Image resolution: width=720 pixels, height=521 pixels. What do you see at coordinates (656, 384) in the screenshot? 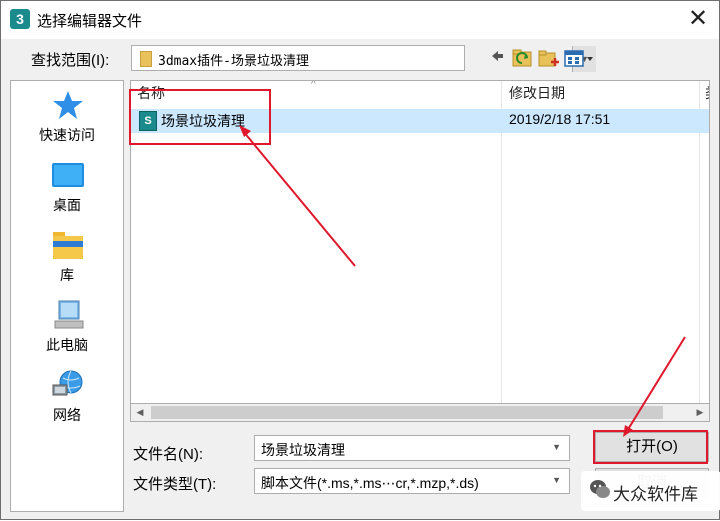
I see `annotation-arrow-open` at bounding box center [656, 384].